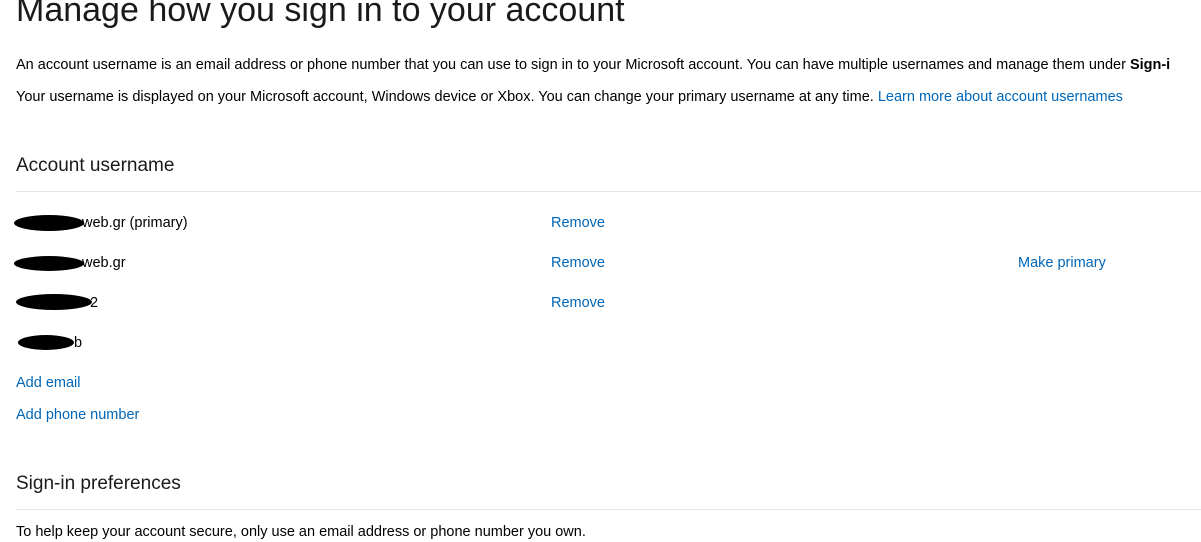 Image resolution: width=1201 pixels, height=542 pixels. I want to click on make-primary-button: Make primary, so click(1062, 263).